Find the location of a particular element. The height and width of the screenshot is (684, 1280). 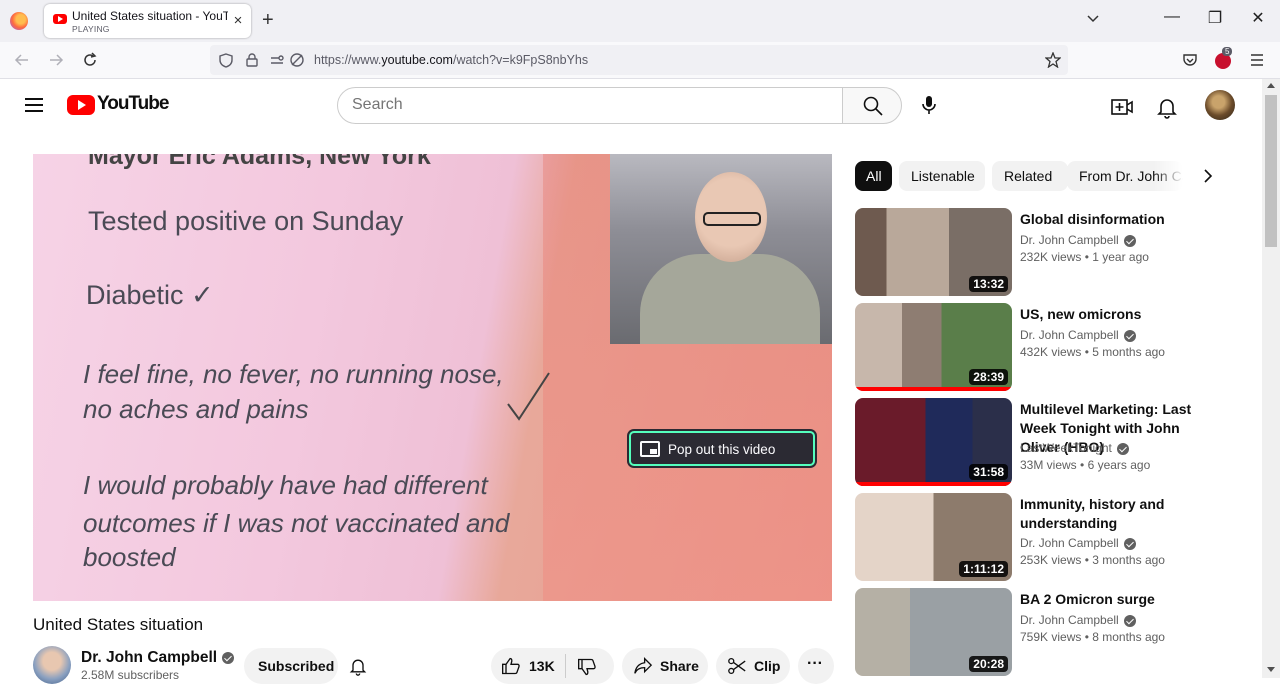

scissors-icon is located at coordinates (737, 666).